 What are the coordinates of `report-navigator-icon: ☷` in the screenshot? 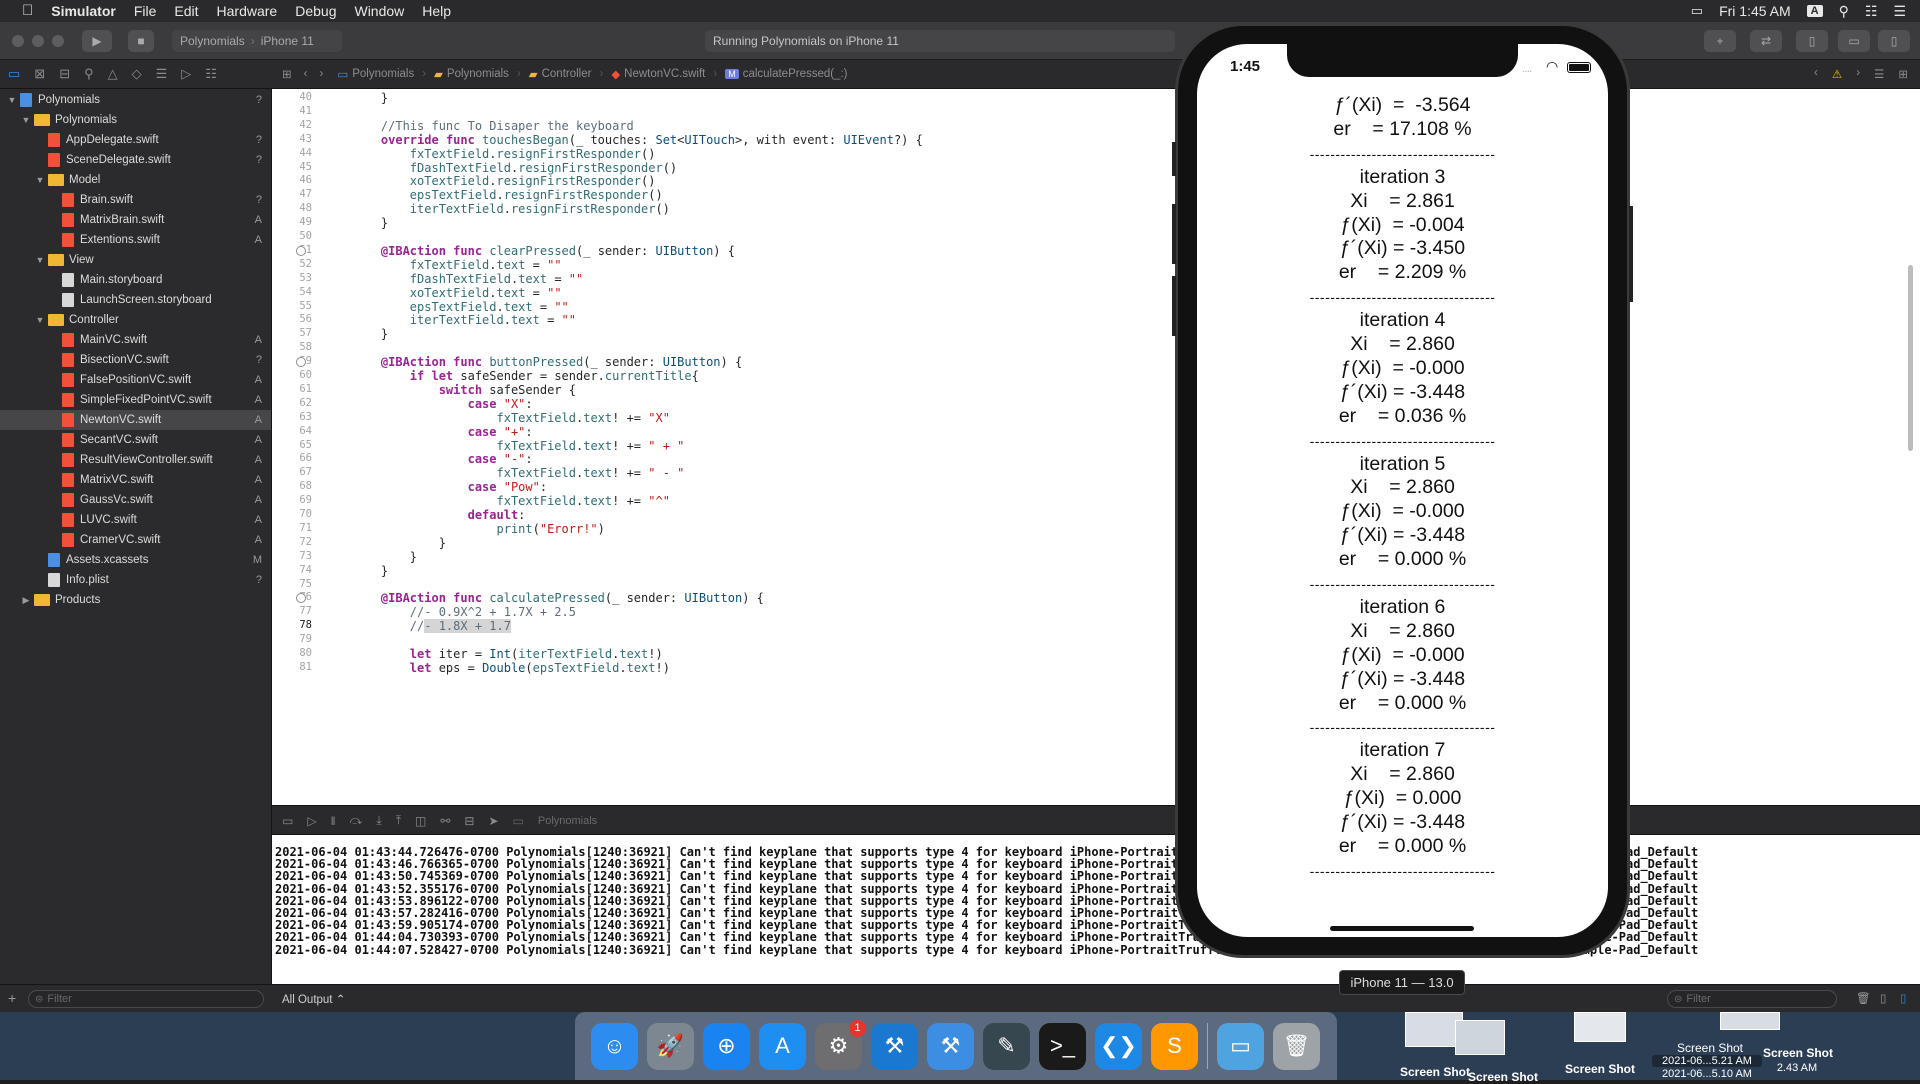 It's located at (211, 74).